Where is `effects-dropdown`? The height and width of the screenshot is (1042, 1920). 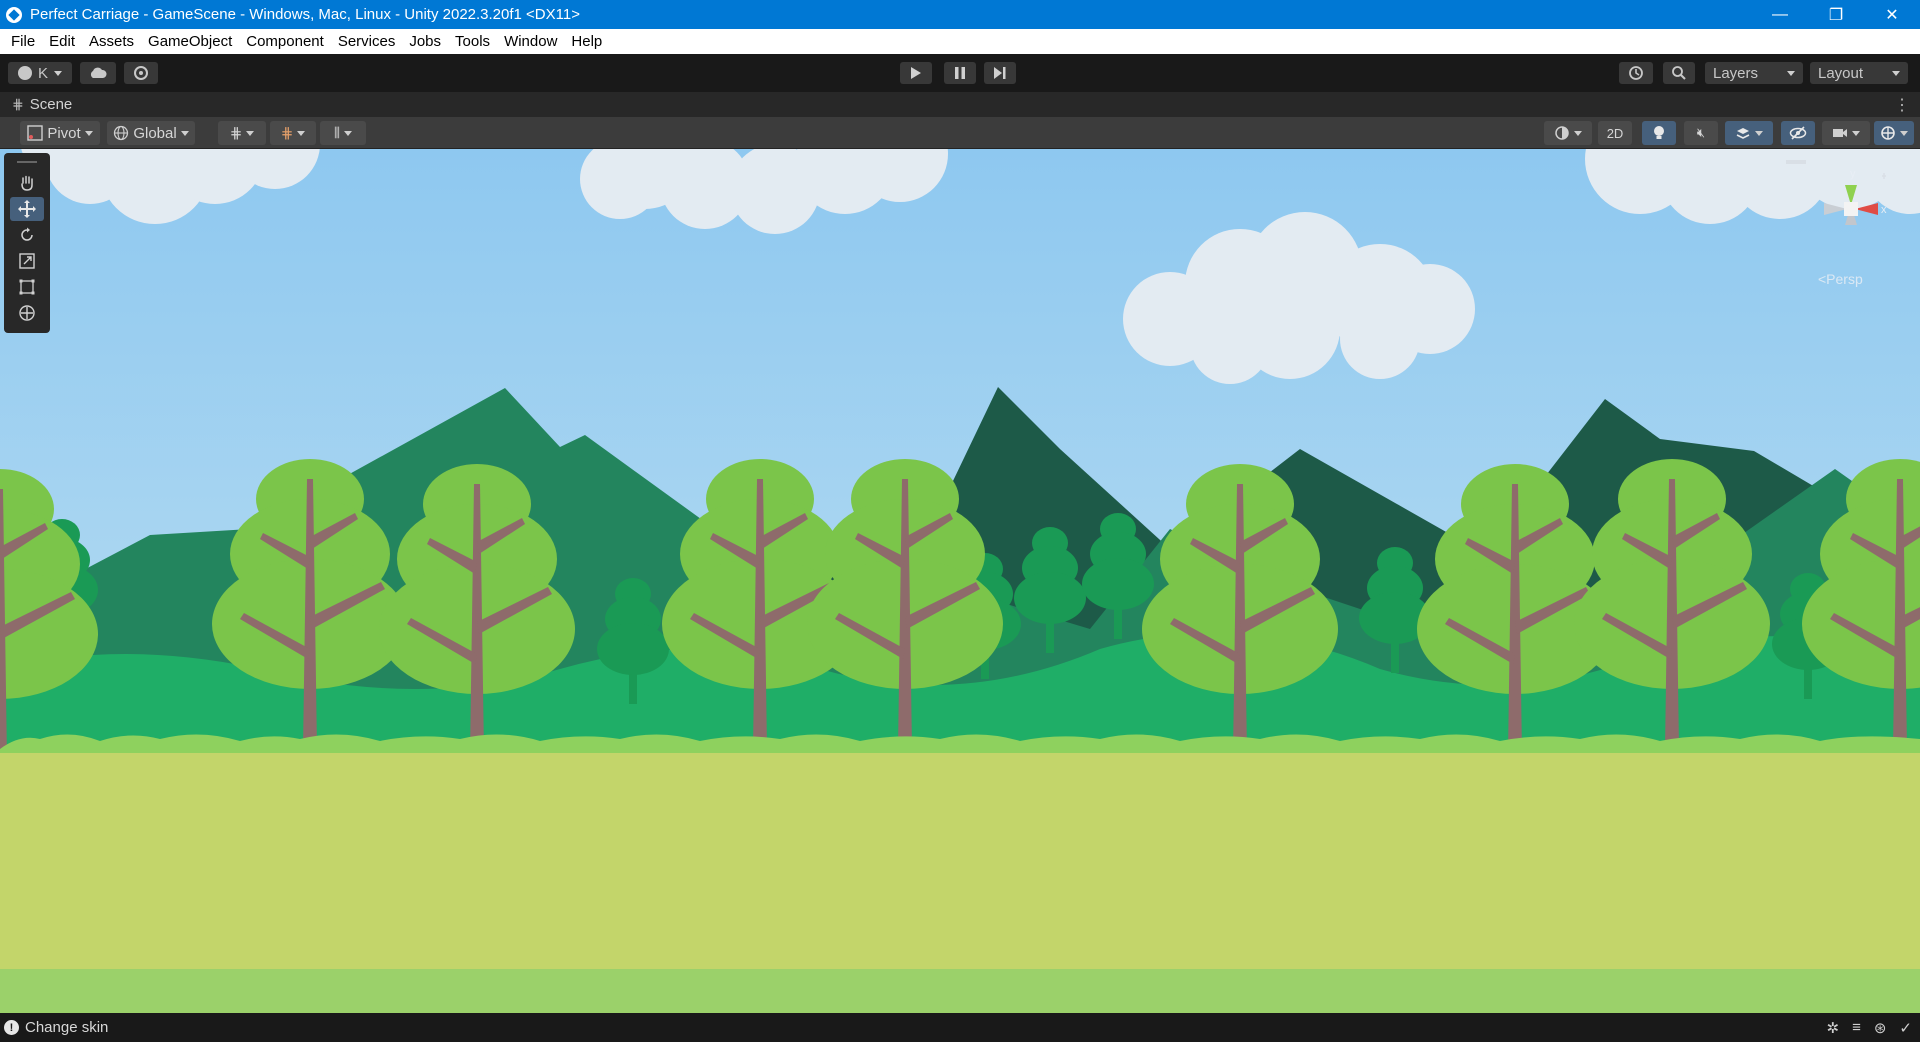
effects-dropdown is located at coordinates (1749, 133).